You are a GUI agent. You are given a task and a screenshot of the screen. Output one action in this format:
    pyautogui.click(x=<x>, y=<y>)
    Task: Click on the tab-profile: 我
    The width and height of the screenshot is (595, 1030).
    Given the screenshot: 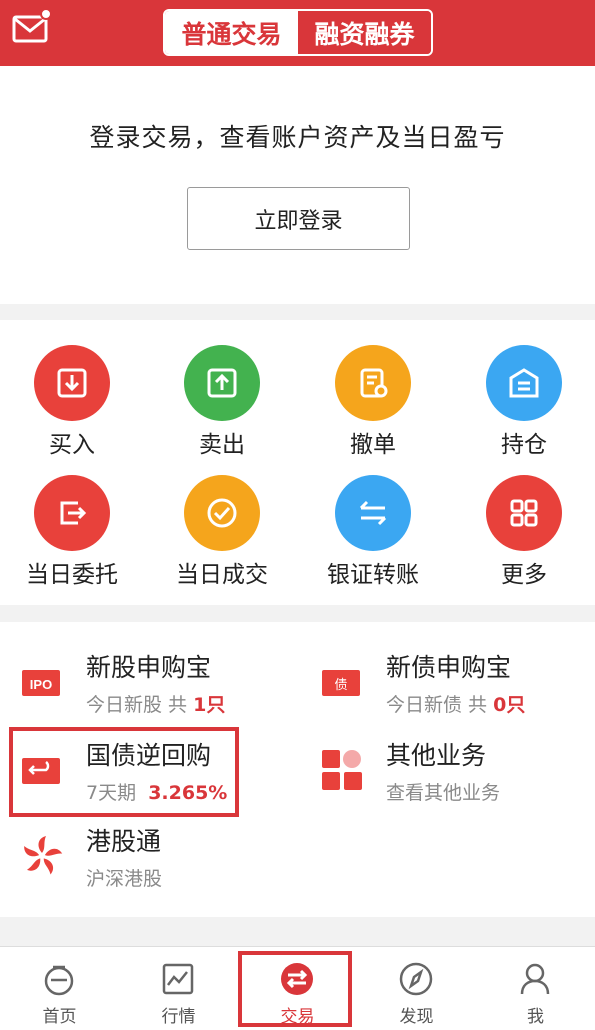 What is the action you would take?
    pyautogui.click(x=535, y=988)
    